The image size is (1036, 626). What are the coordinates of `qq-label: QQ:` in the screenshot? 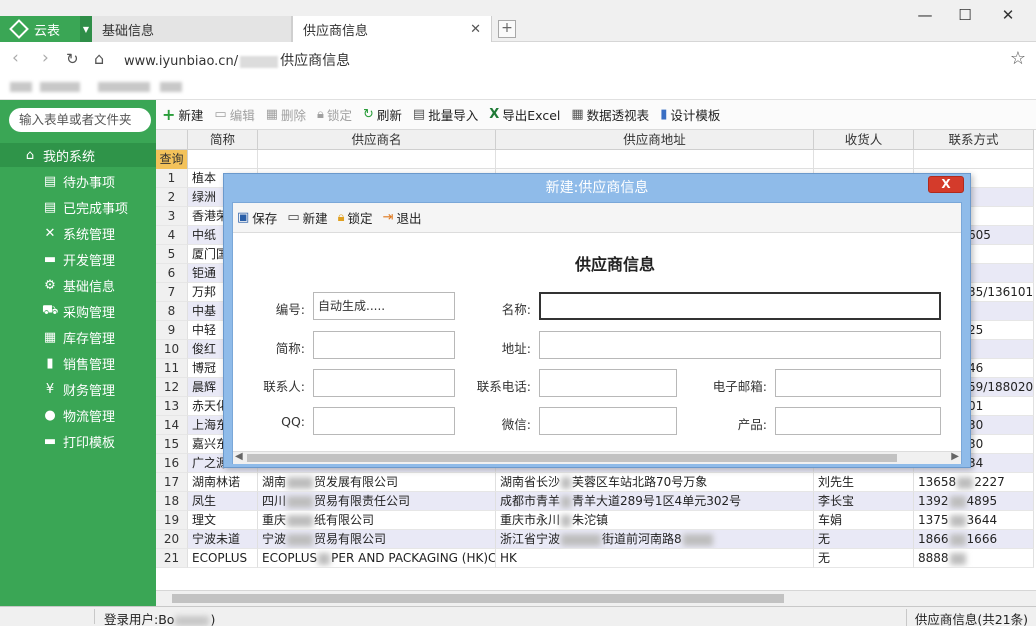 It's located at (293, 421).